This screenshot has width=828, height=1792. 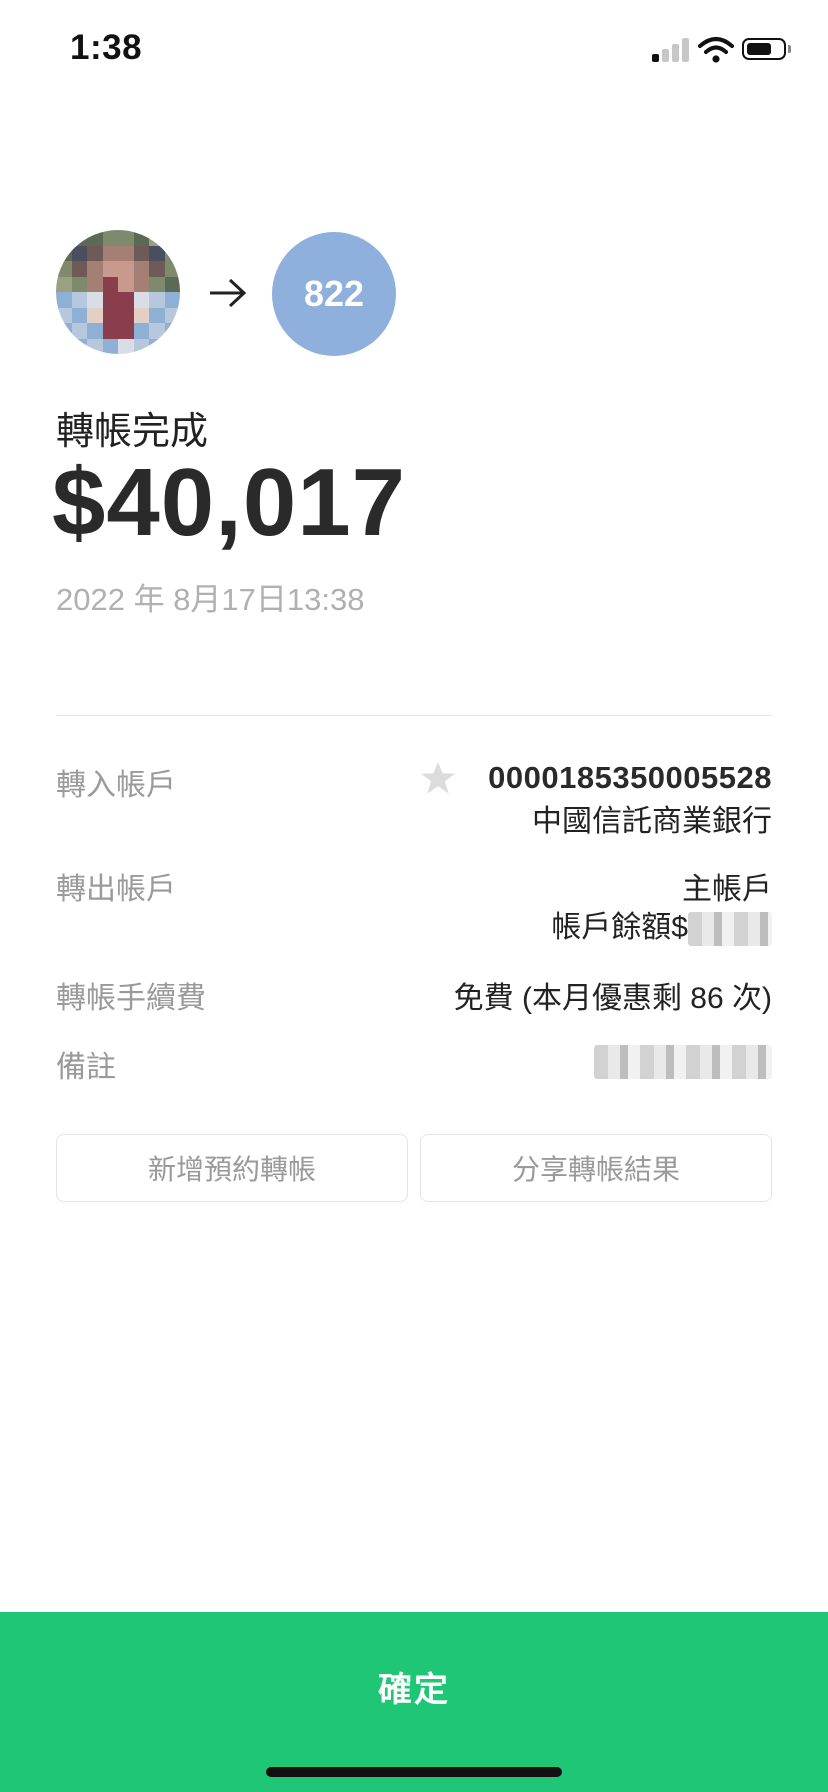 I want to click on redacted-balance, so click(x=730, y=929).